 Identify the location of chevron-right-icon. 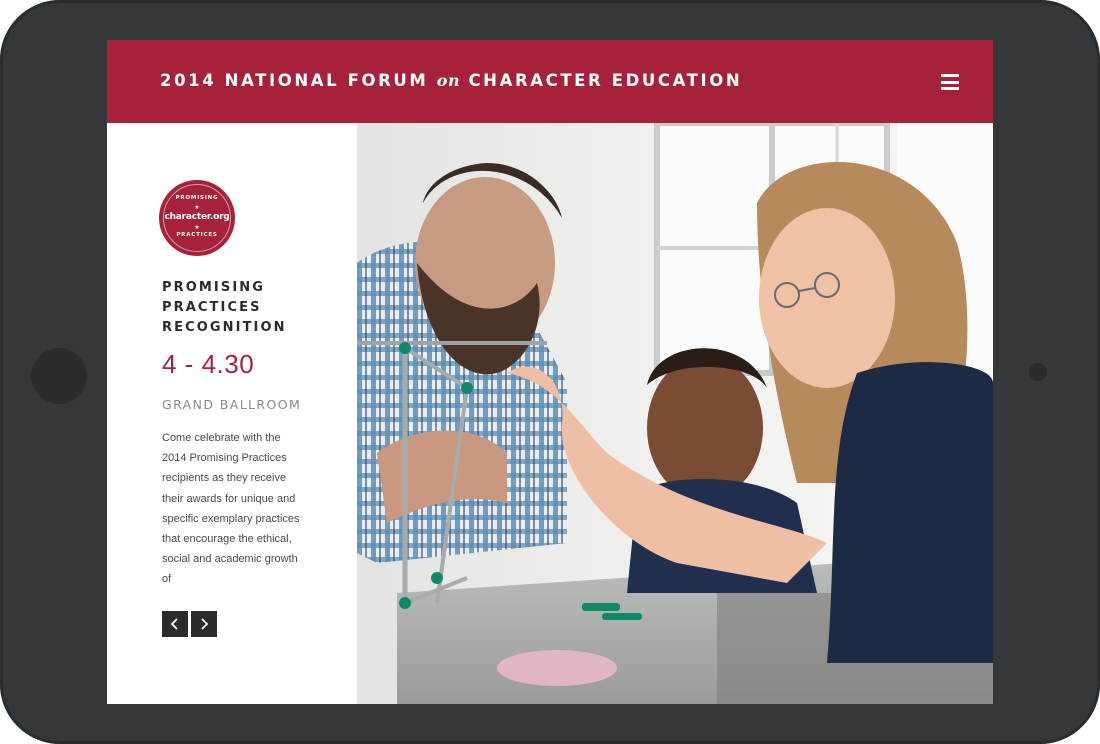
(205, 624).